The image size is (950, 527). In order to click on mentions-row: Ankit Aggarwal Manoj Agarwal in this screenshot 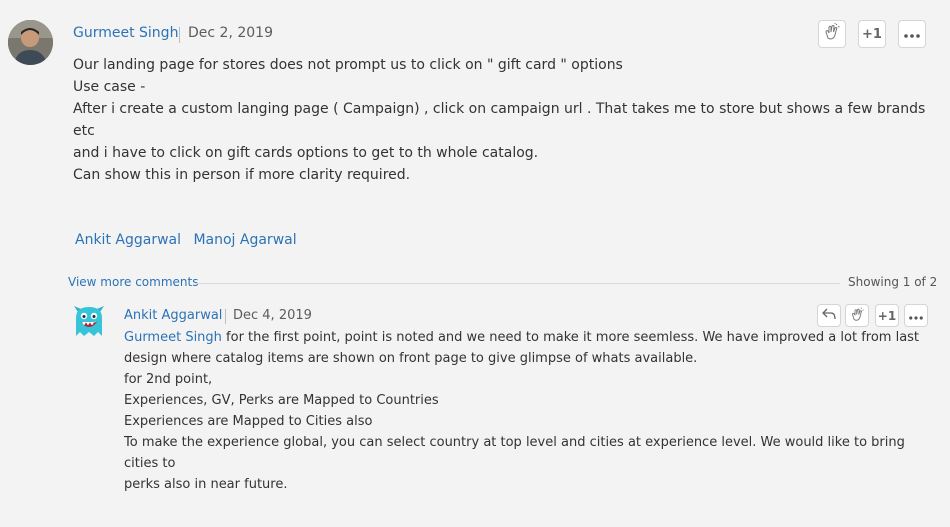, I will do `click(190, 240)`.